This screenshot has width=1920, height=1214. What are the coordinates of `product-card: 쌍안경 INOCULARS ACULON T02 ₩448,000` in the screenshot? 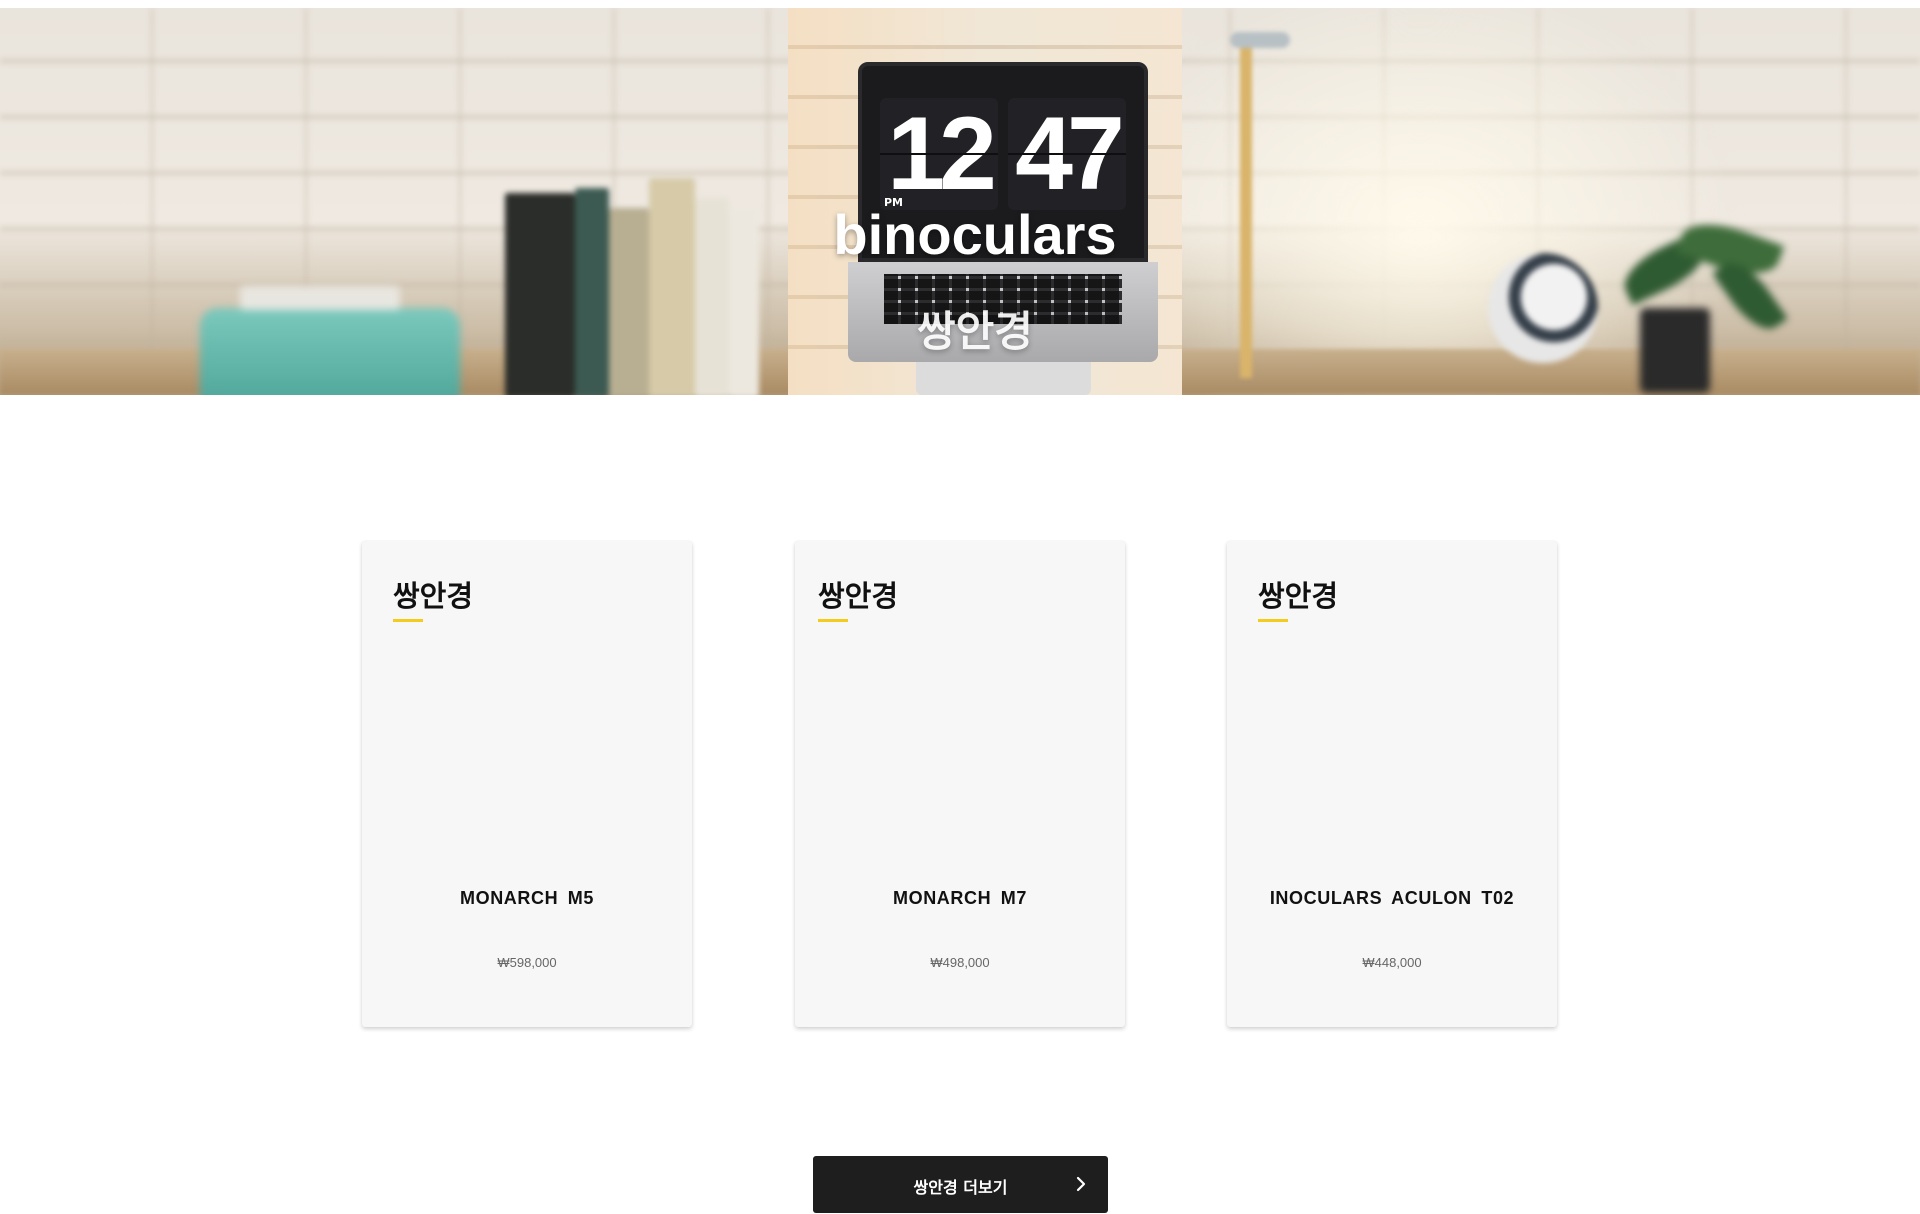 It's located at (1392, 784).